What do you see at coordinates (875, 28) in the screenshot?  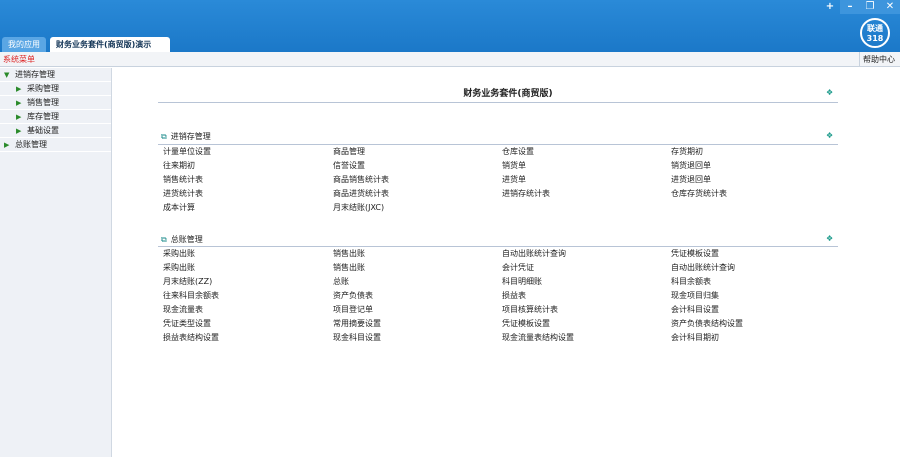 I see `logo-text: 联通` at bounding box center [875, 28].